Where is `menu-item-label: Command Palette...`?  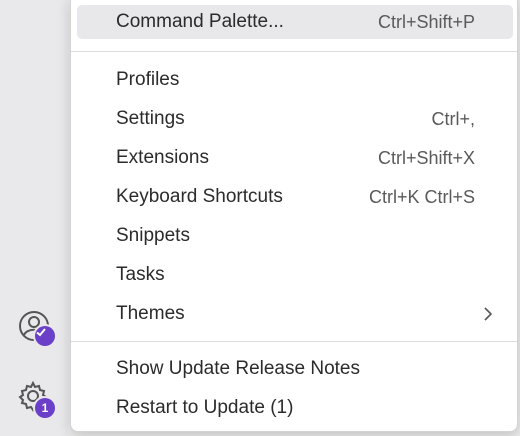
menu-item-label: Command Palette... is located at coordinates (200, 21).